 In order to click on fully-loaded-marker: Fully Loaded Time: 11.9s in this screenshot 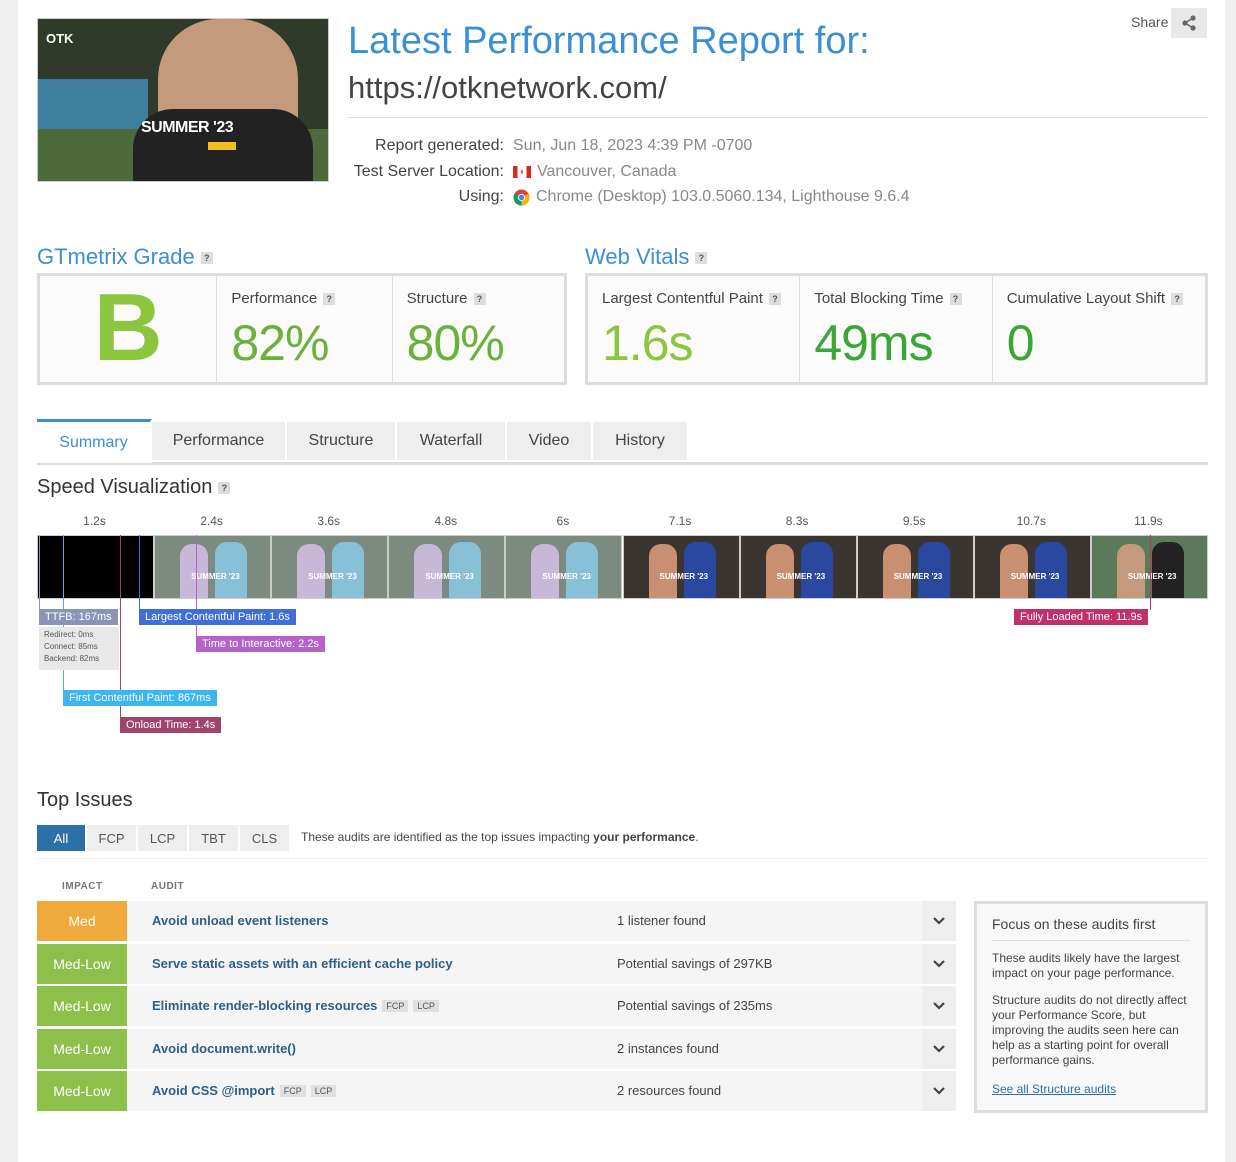, I will do `click(1081, 617)`.